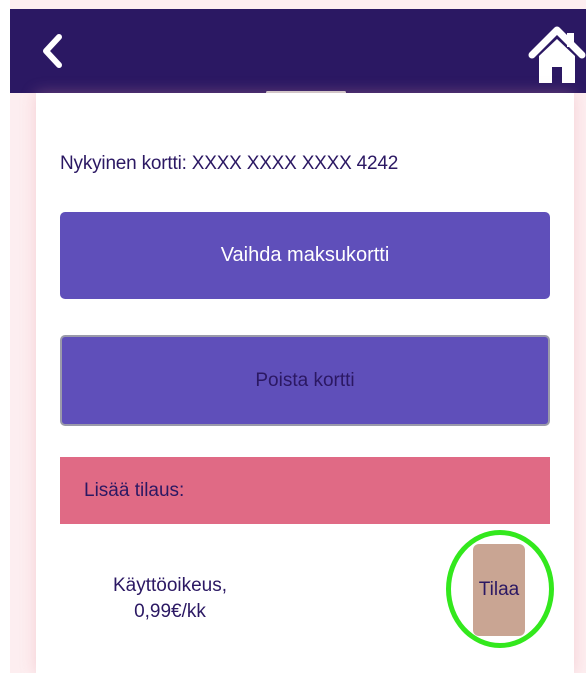 This screenshot has width=586, height=673. What do you see at coordinates (170, 611) in the screenshot?
I see `subscription-price: 0,99€/kk` at bounding box center [170, 611].